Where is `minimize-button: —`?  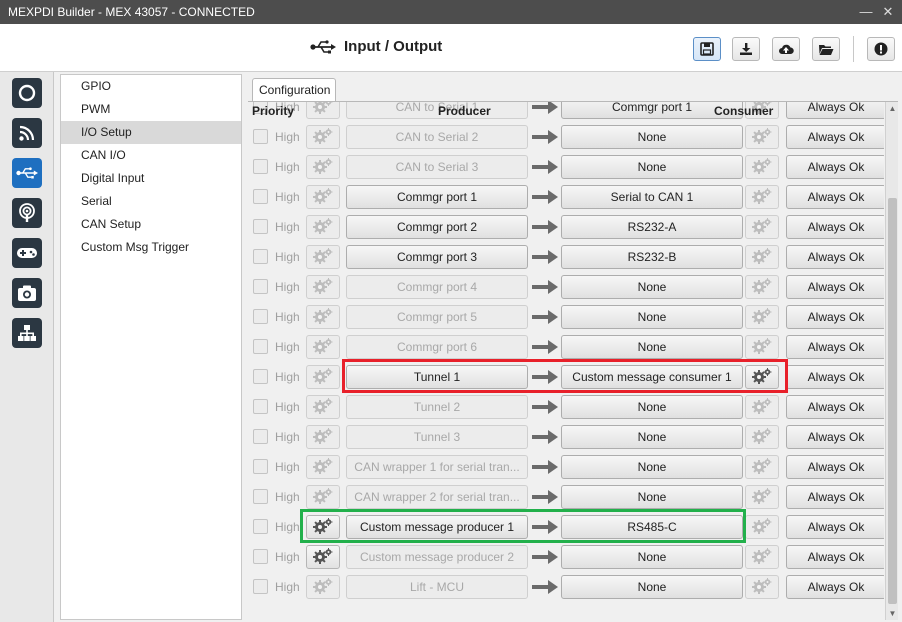 minimize-button: — is located at coordinates (866, 12).